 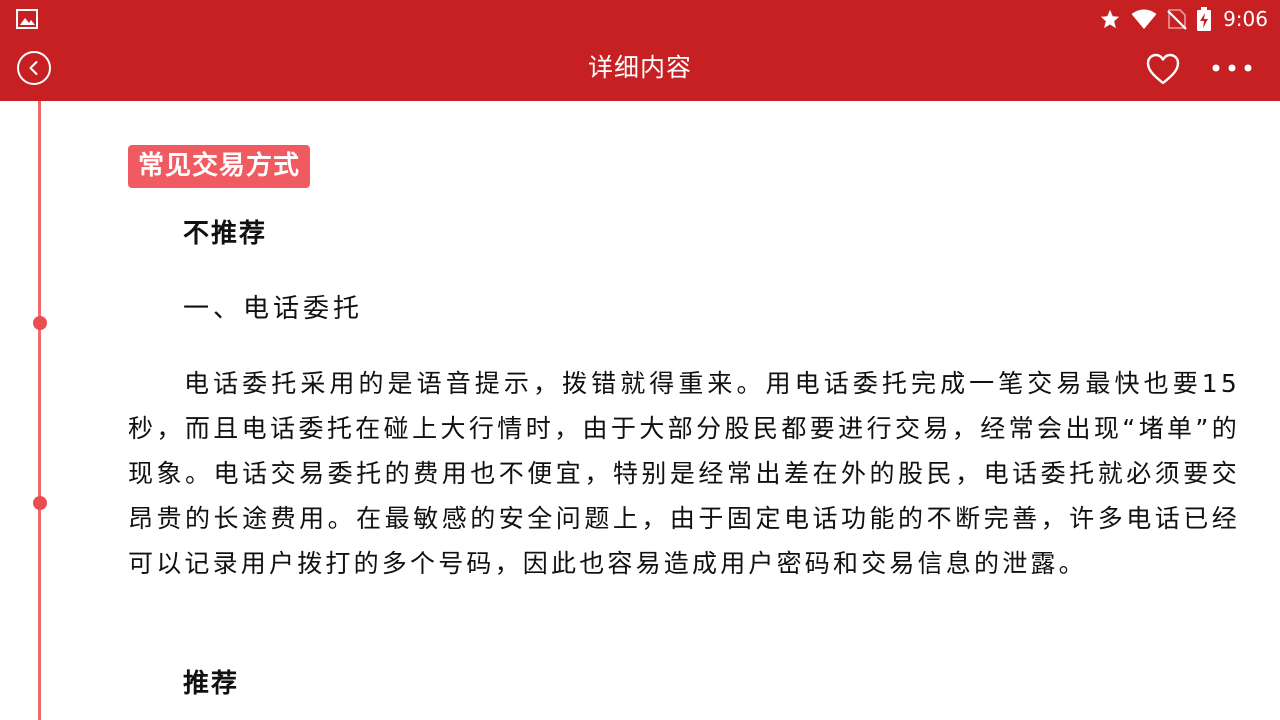 What do you see at coordinates (39, 410) in the screenshot?
I see `timeline-line` at bounding box center [39, 410].